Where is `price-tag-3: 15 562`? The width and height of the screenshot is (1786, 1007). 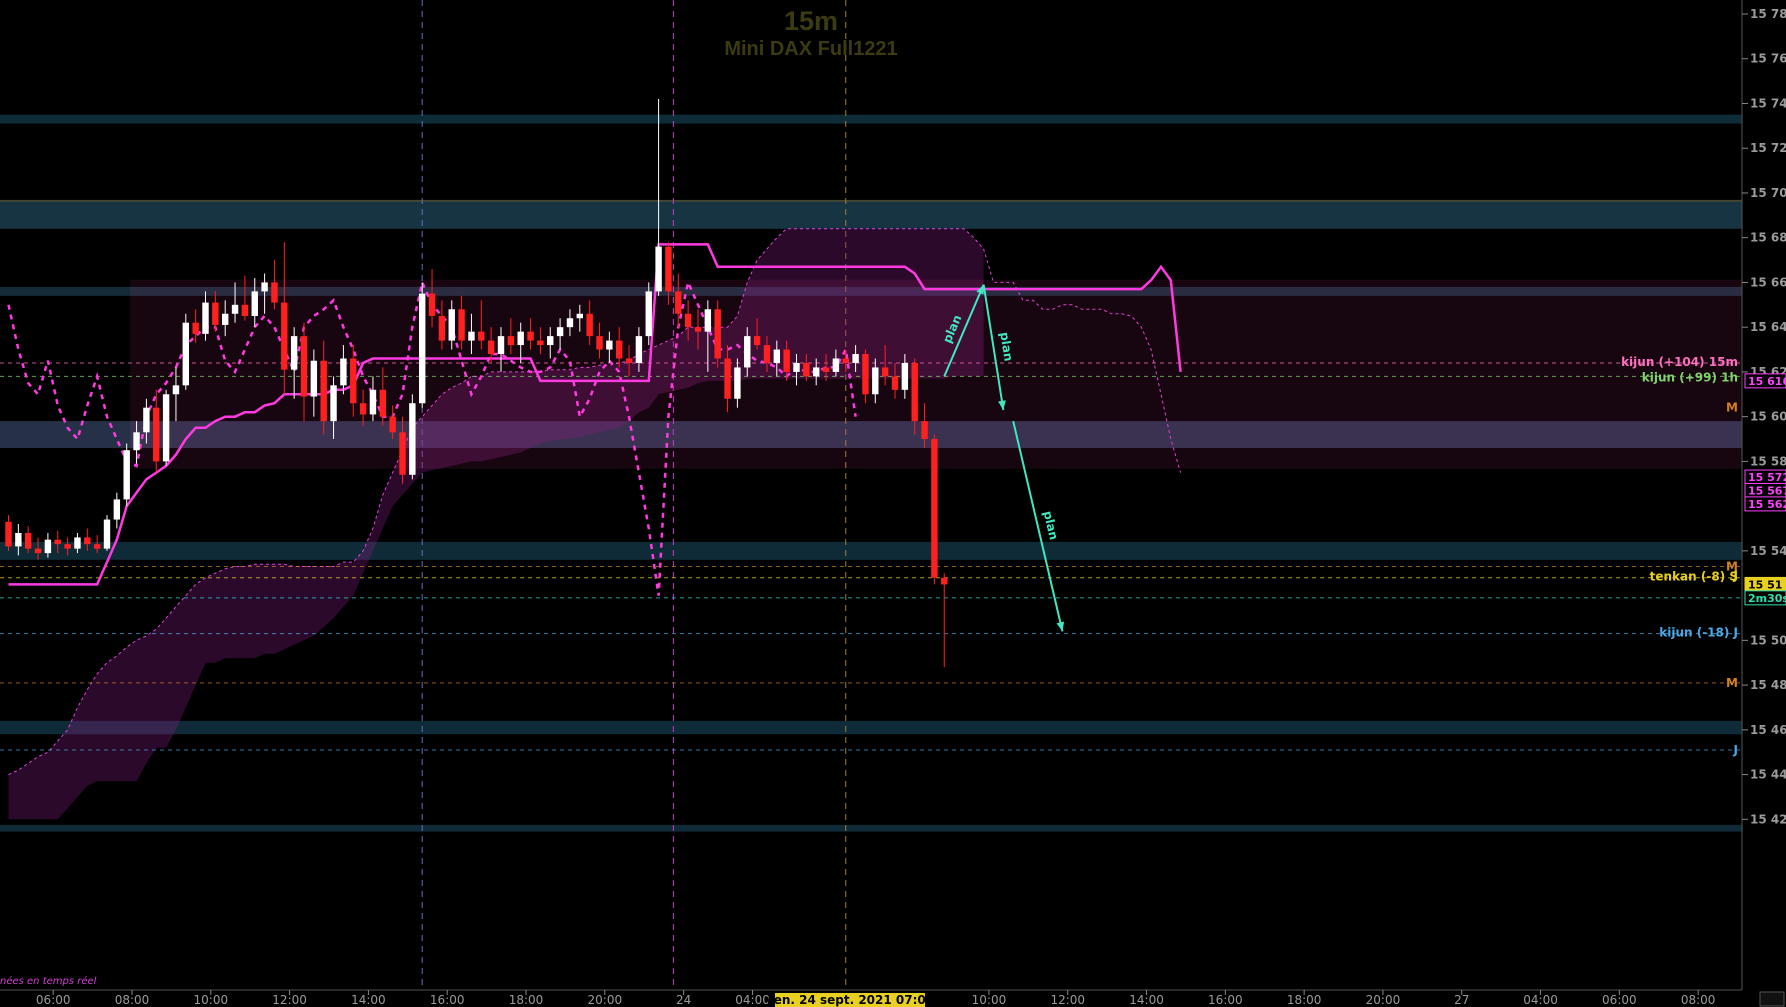
price-tag-3: 15 562 is located at coordinates (1767, 504).